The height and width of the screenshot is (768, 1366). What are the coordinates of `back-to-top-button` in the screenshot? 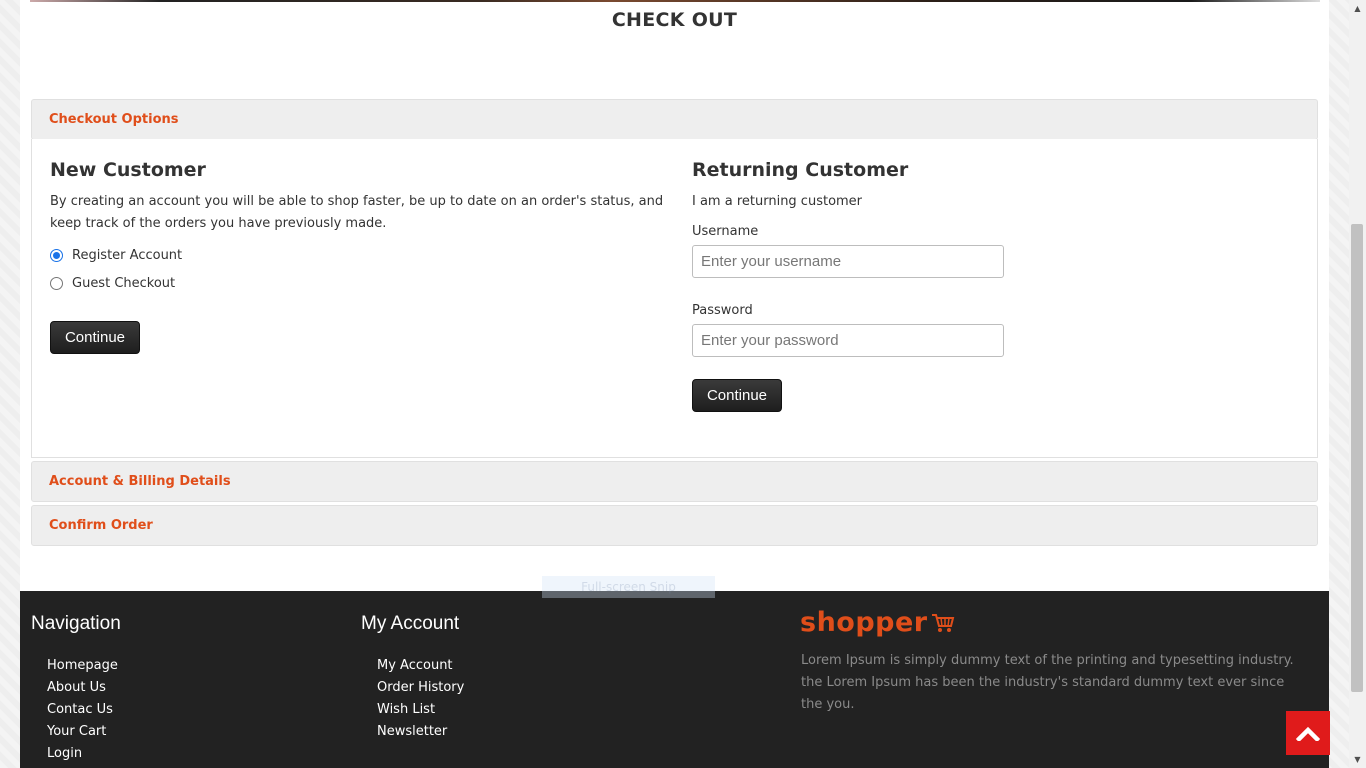 It's located at (1308, 733).